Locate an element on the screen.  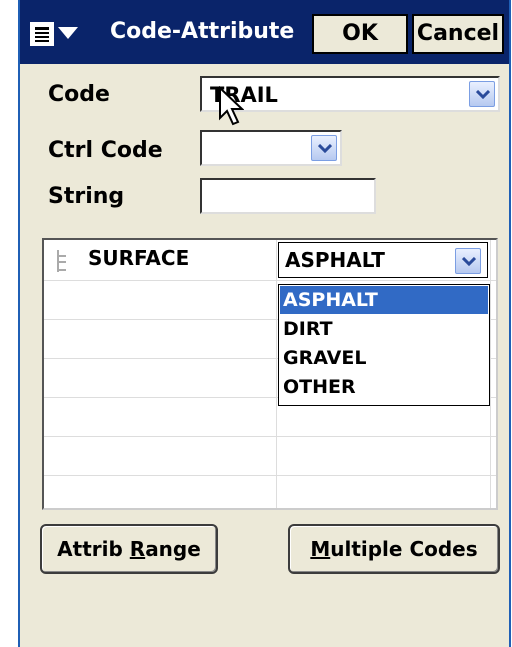
attrib-range-button: Attrib Range is located at coordinates (129, 549).